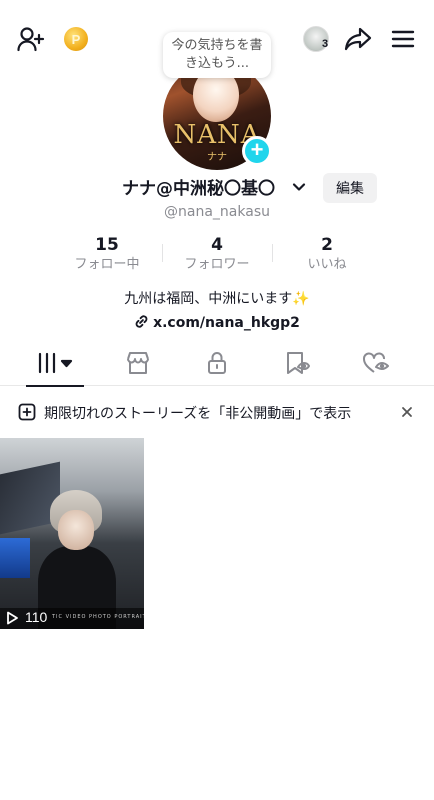  What do you see at coordinates (27, 412) in the screenshot?
I see `add-video-icon` at bounding box center [27, 412].